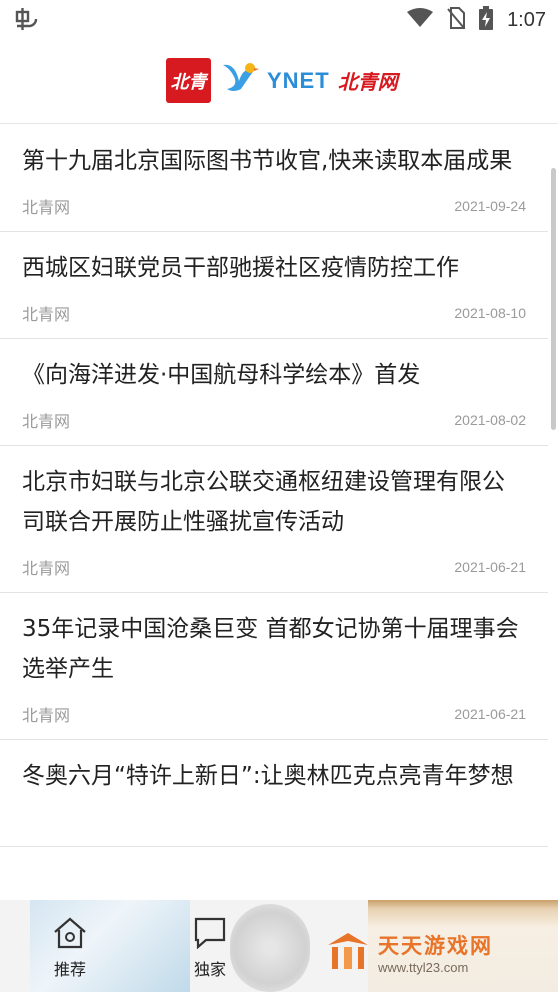  Describe the element at coordinates (221, 375) in the screenshot. I see `news-title: 《向海洋进发·中国航母科学绘本》首发` at that location.